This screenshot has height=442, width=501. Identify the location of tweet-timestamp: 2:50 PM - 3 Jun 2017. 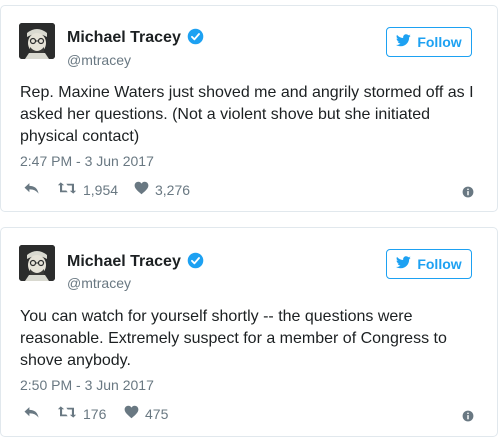
(87, 385).